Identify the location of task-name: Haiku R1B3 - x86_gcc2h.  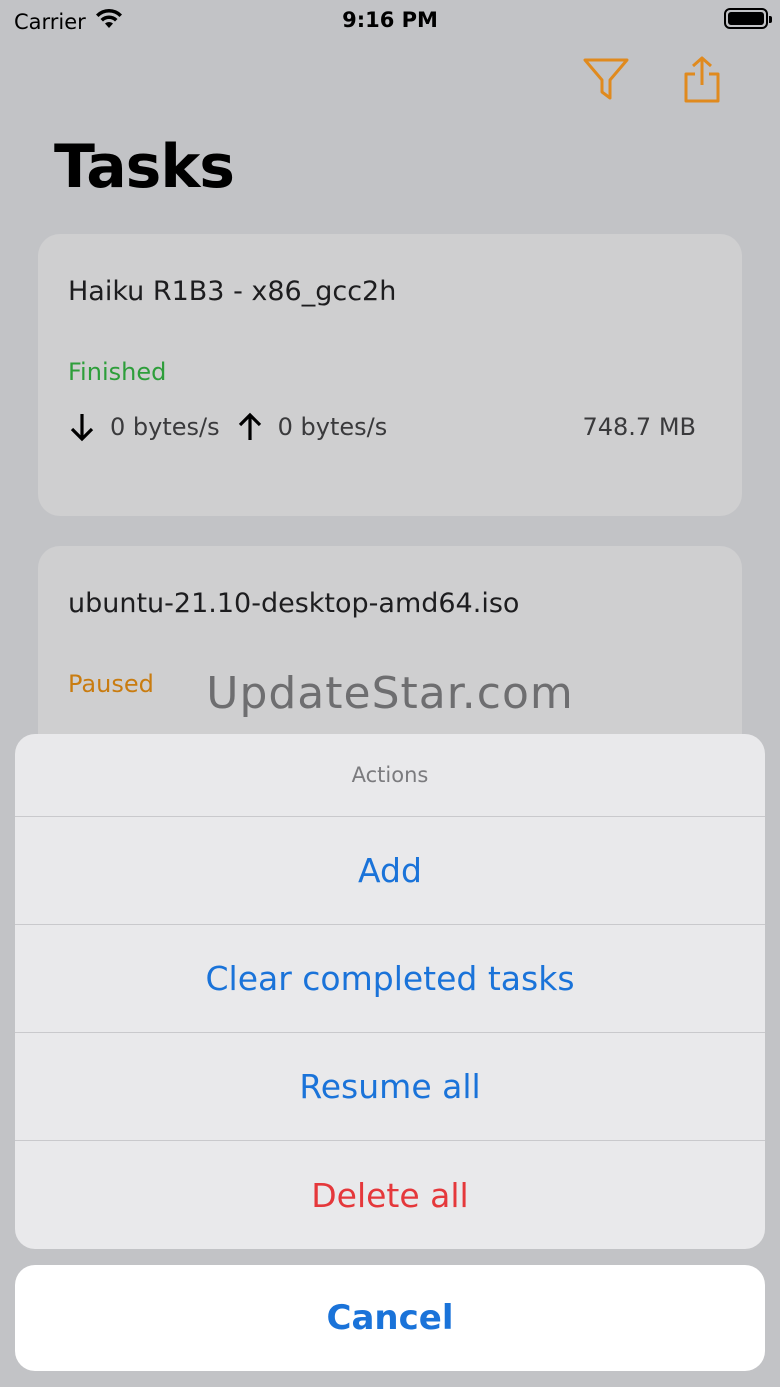
(232, 291).